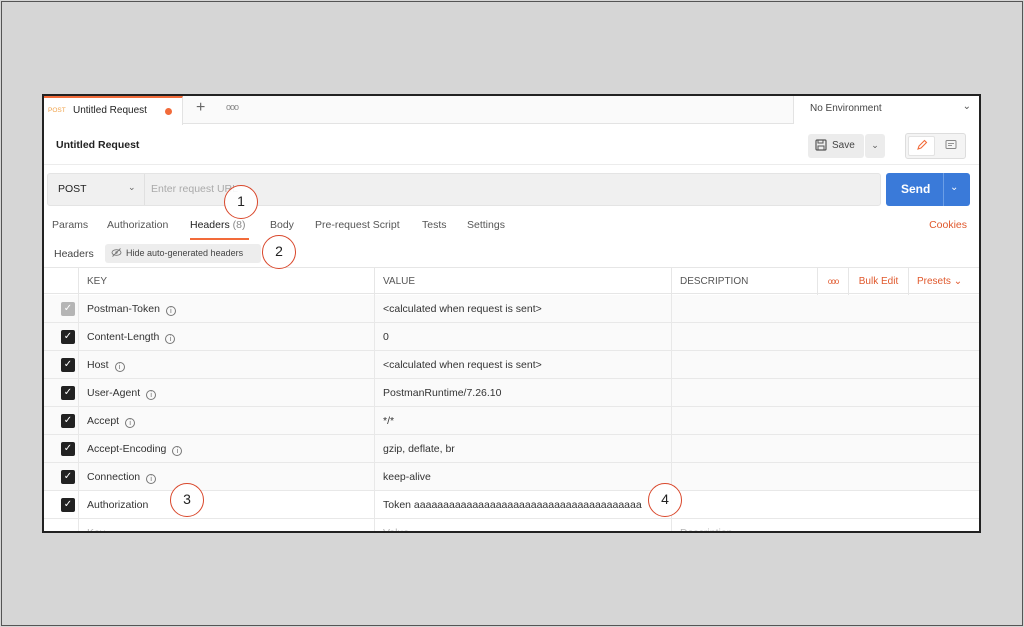  Describe the element at coordinates (825, 525) in the screenshot. I see `new-description-field: Description` at that location.